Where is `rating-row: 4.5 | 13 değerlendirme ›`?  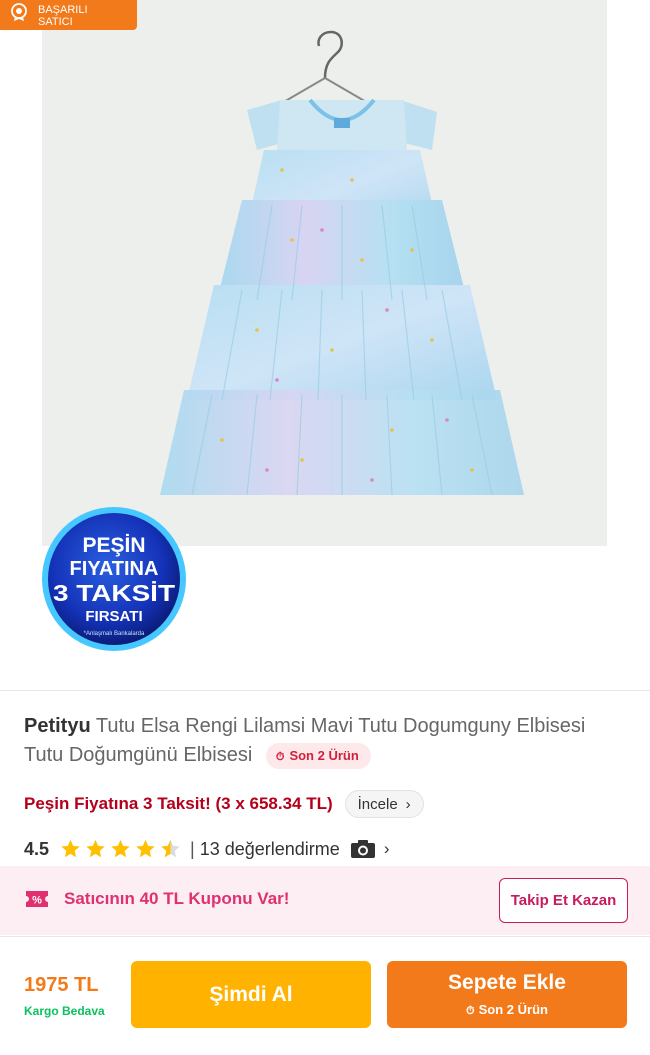
rating-row: 4.5 | 13 değerlendirme › is located at coordinates (206, 849).